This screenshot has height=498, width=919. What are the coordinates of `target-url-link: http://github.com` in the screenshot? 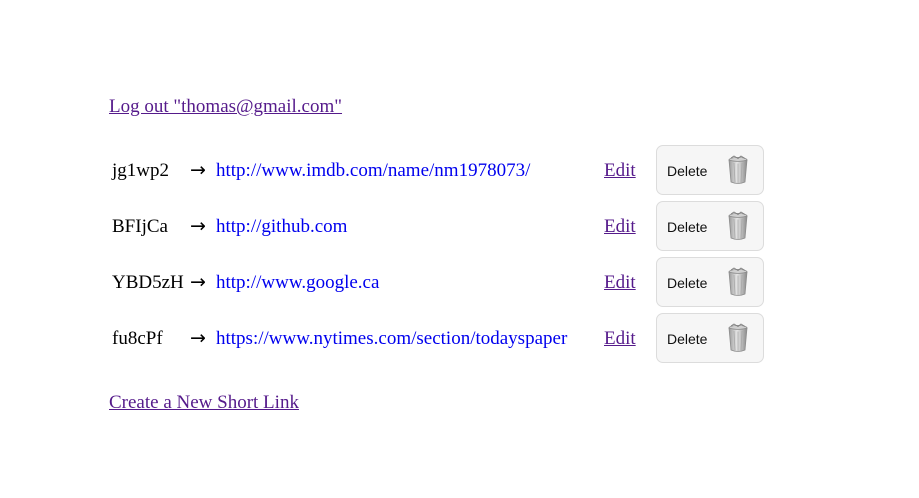 It's located at (281, 227).